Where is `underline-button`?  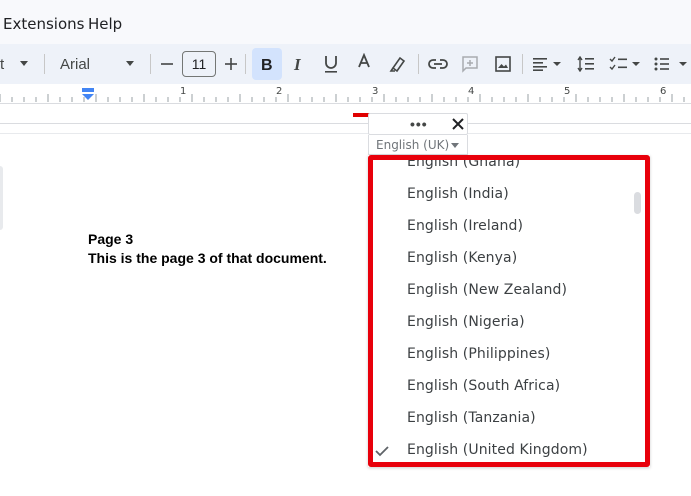
underline-button is located at coordinates (331, 64).